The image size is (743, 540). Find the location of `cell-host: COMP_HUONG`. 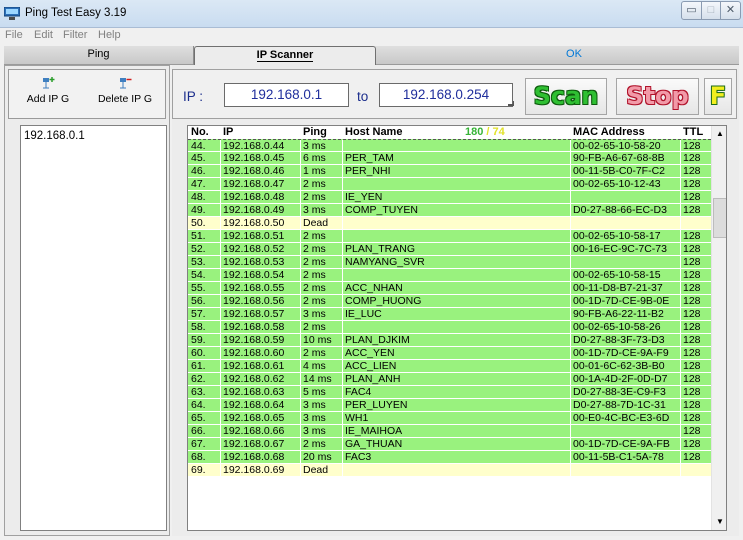

cell-host: COMP_HUONG is located at coordinates (383, 301).